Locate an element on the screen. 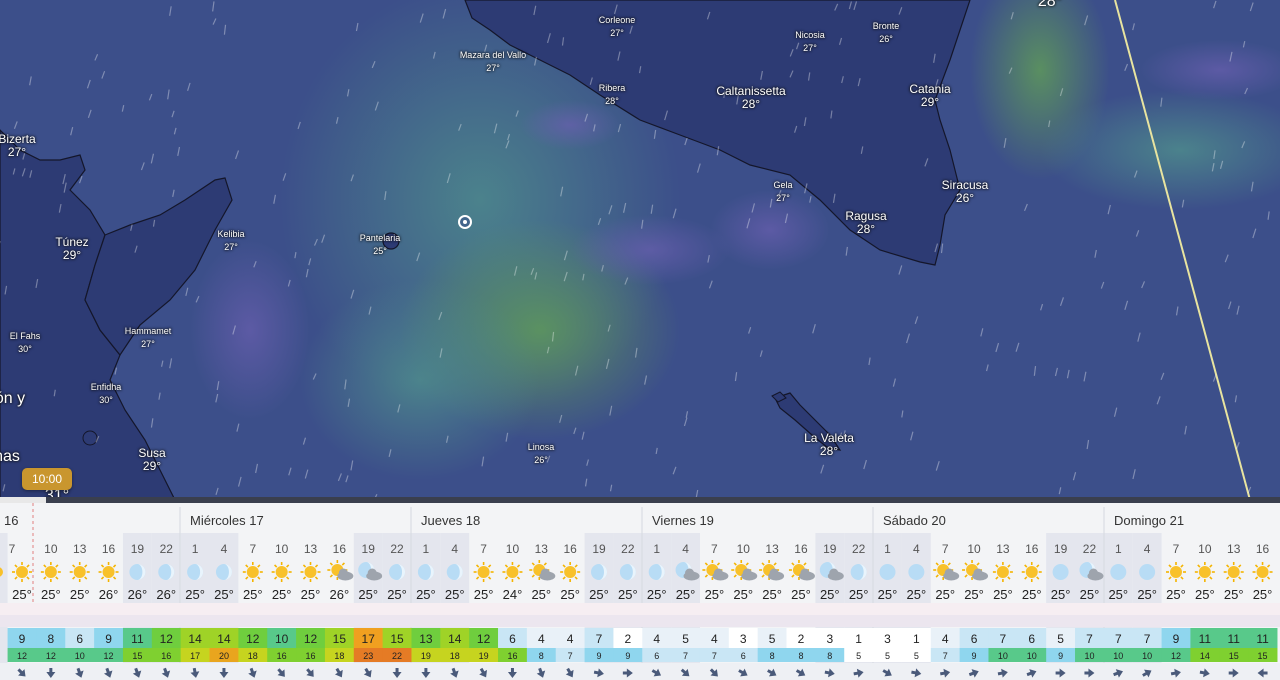 Image resolution: width=1280 pixels, height=680 pixels. day-label: Sábado 20 is located at coordinates (914, 520).